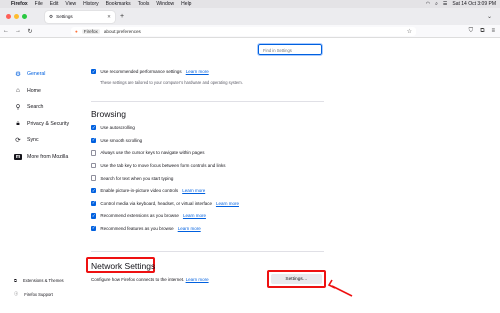 This screenshot has width=500, height=313. Describe the element at coordinates (70, 4) in the screenshot. I see `menu-view: View` at that location.